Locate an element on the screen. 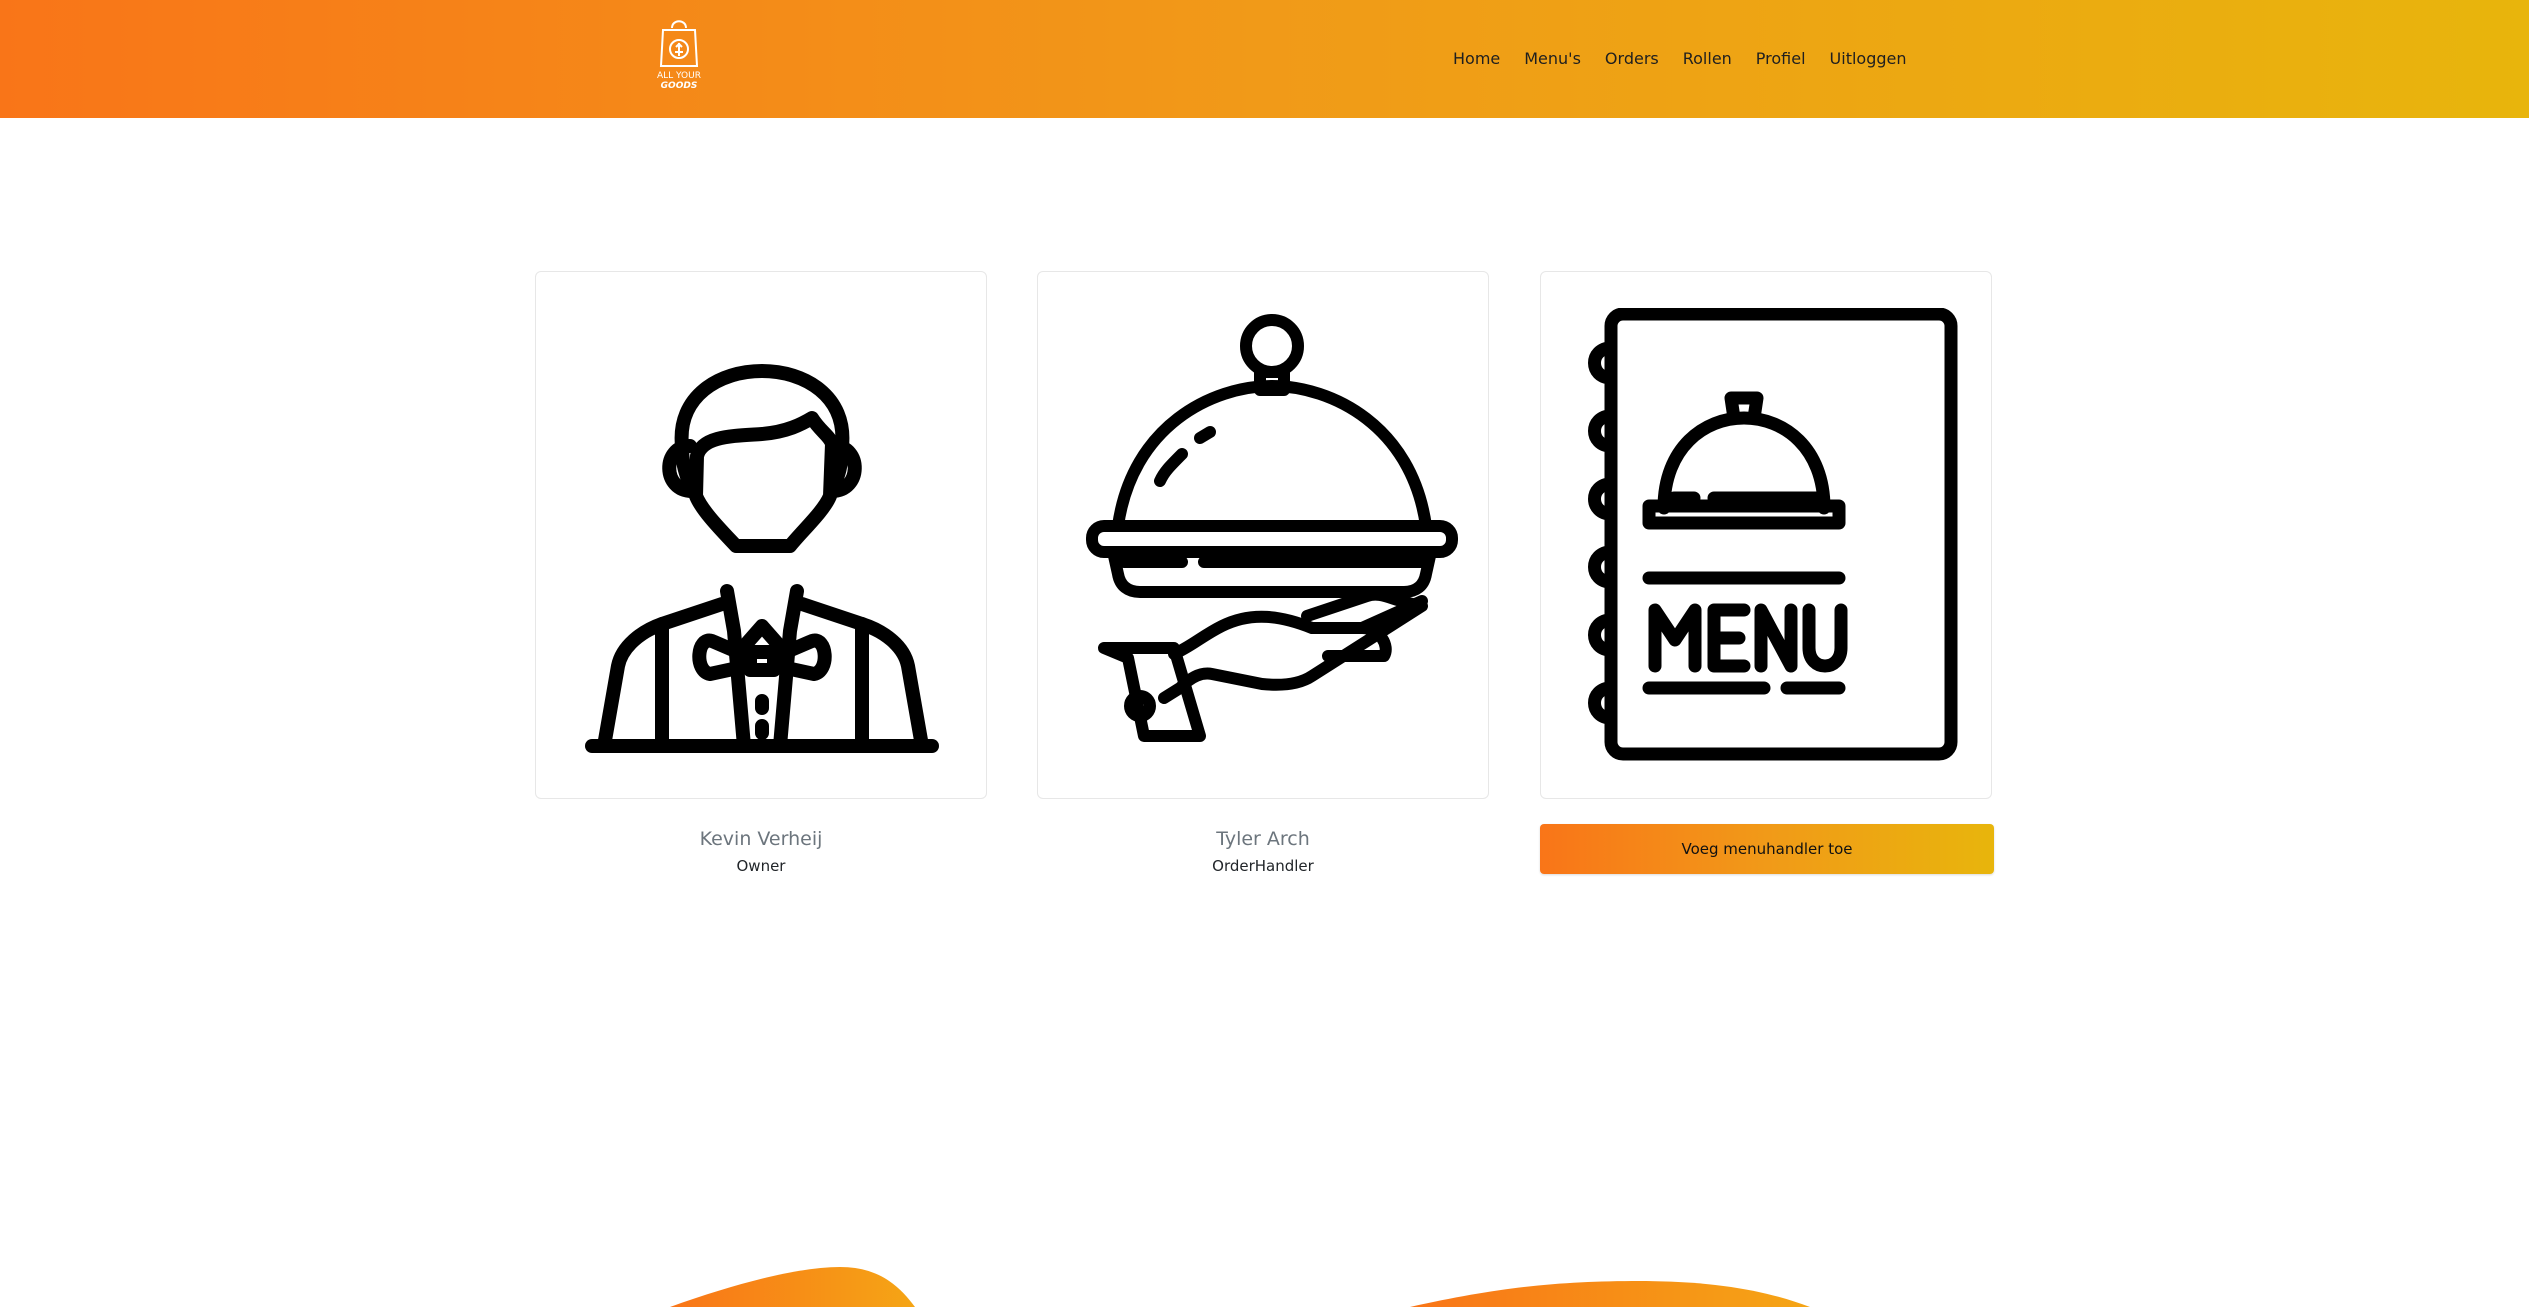 This screenshot has width=2529, height=1307. all-your-goods-logo: ALL YOUR GOODS is located at coordinates (679, 59).